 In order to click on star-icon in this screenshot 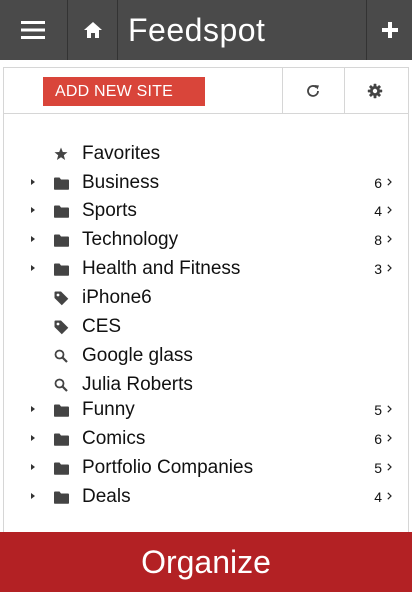, I will do `click(61, 154)`.